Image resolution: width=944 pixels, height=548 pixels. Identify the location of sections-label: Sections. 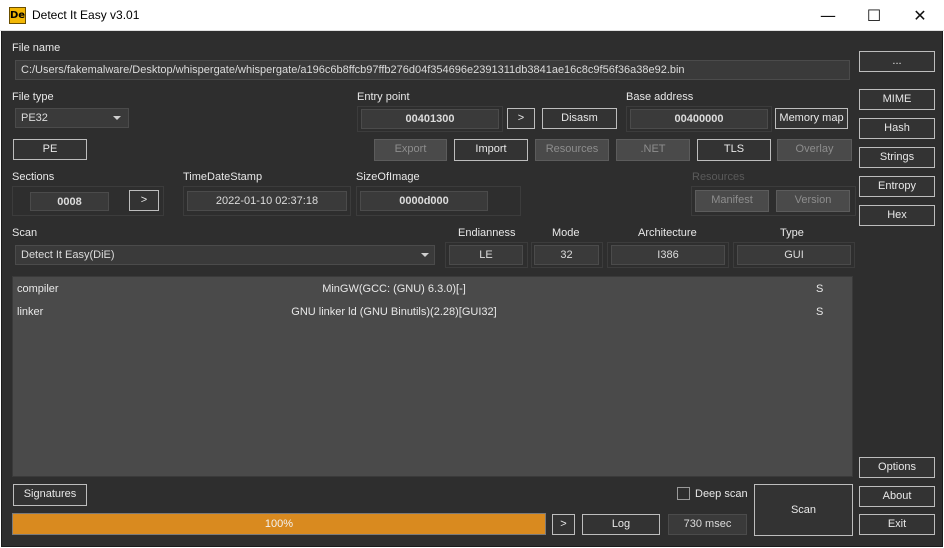
(33, 177).